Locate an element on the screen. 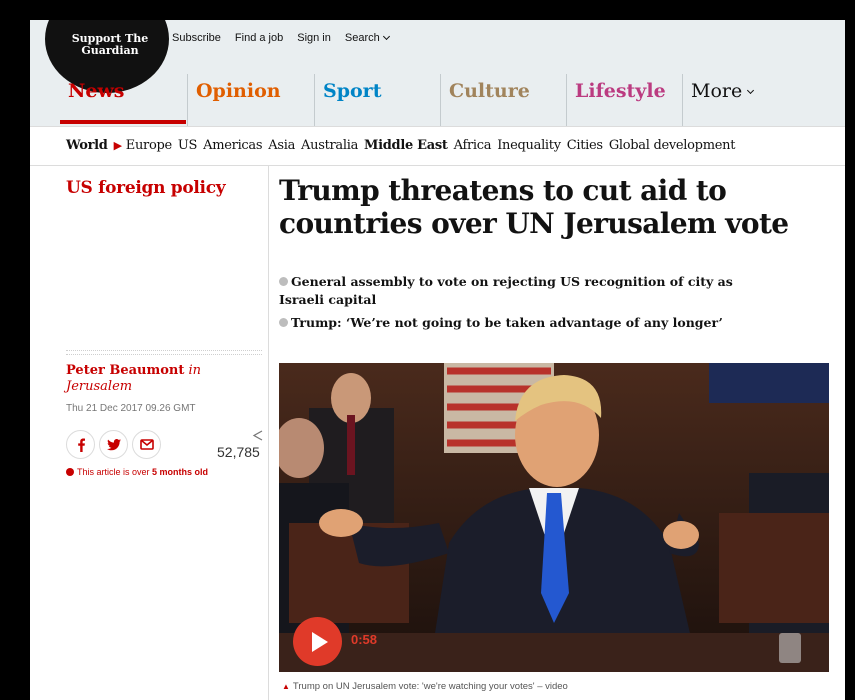 The height and width of the screenshot is (700, 855). subnav-world: World is located at coordinates (87, 145).